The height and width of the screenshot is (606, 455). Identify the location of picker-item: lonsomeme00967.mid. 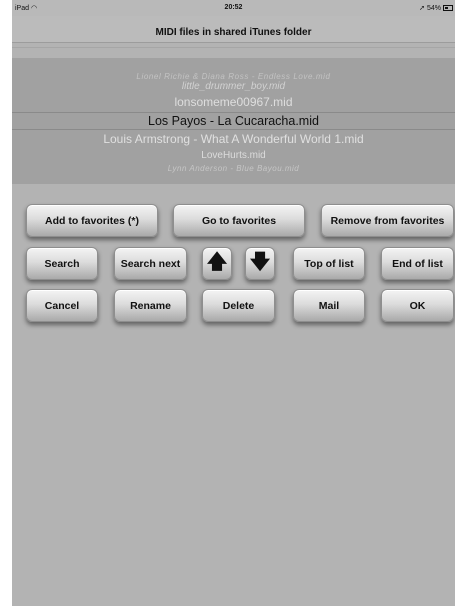
(233, 102).